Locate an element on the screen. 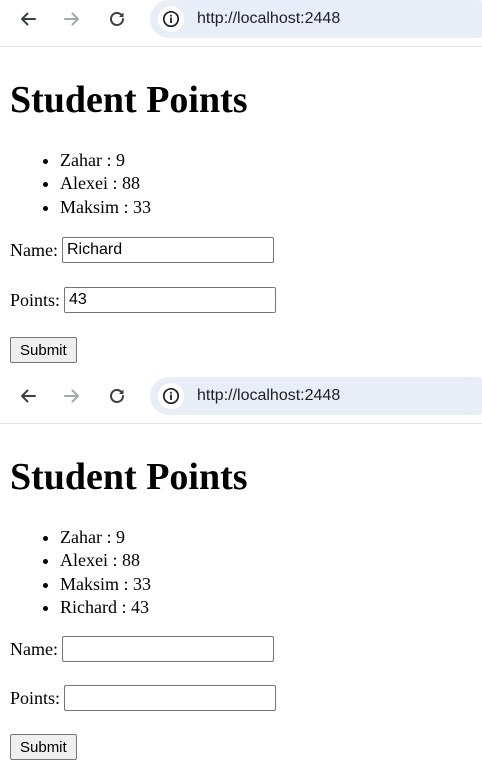 This screenshot has height=775, width=482. list-item: Richard : 43 is located at coordinates (105, 607).